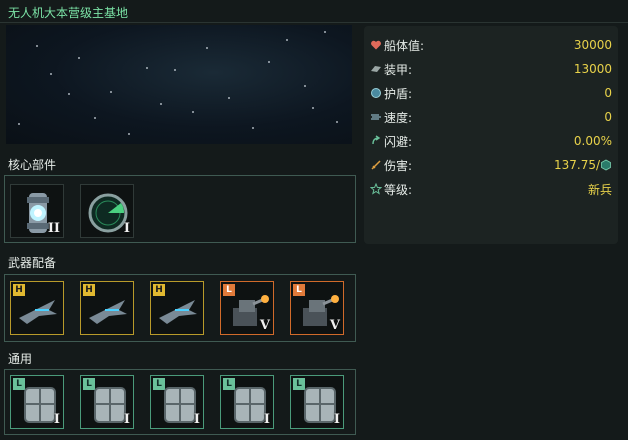 This screenshot has height=440, width=628. I want to click on stat-hull: 船体值: 30000, so click(491, 45).